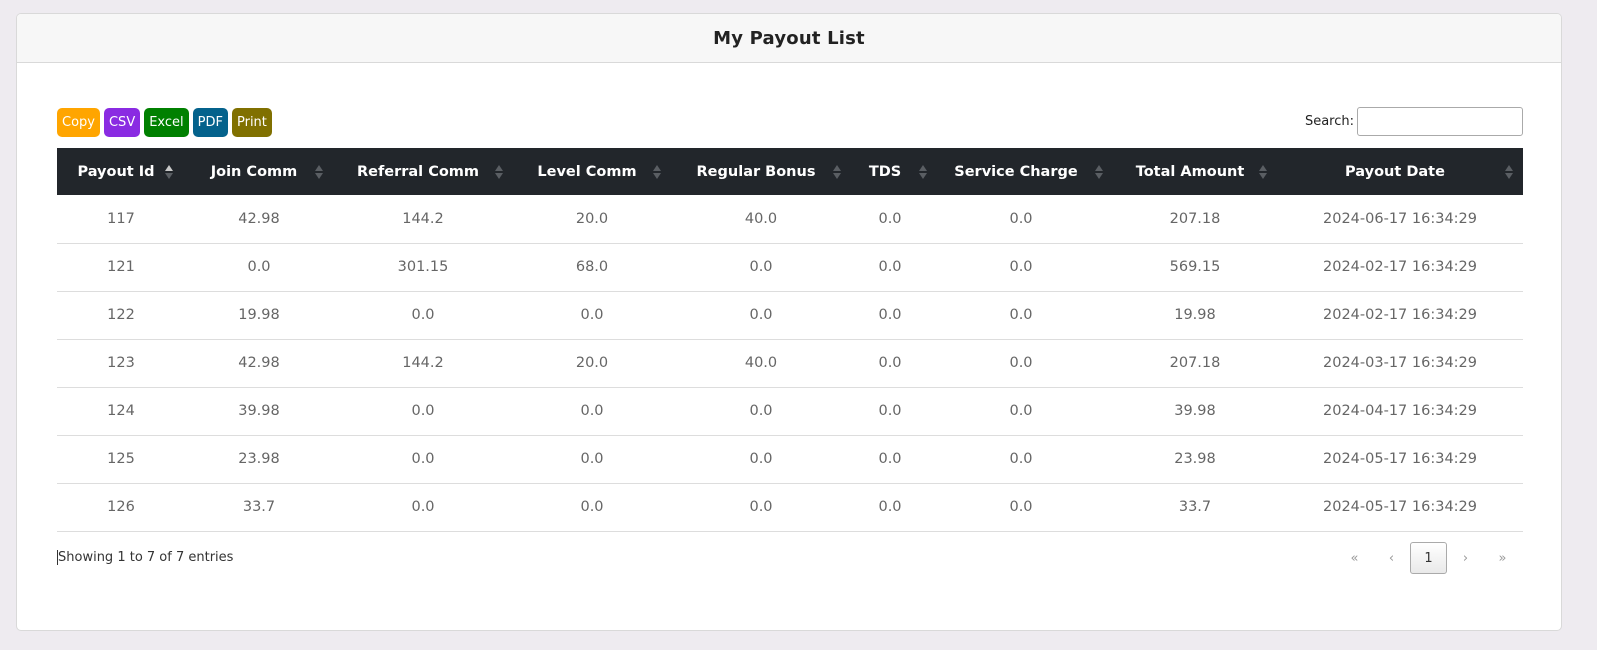 Image resolution: width=1597 pixels, height=650 pixels. I want to click on pagination: « ‹ 1 › », so click(1428, 558).